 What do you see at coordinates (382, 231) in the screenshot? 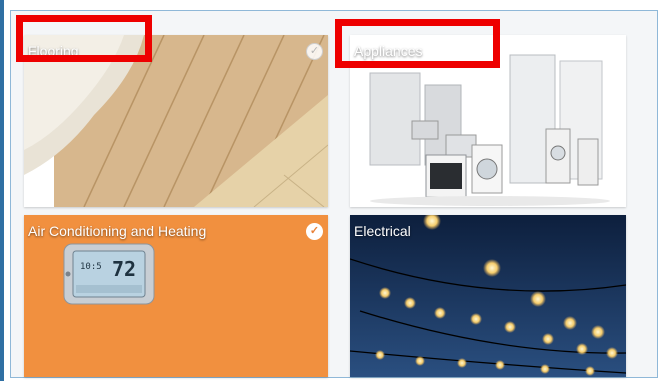
I see `tile-label-electrical: Electrical` at bounding box center [382, 231].